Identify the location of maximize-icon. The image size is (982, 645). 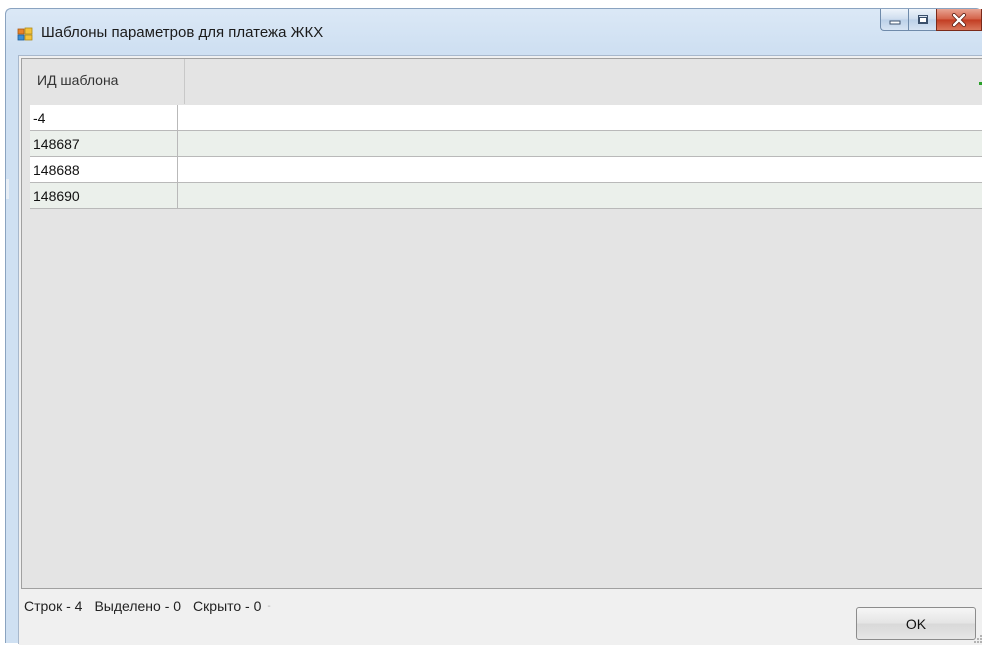
(922, 19).